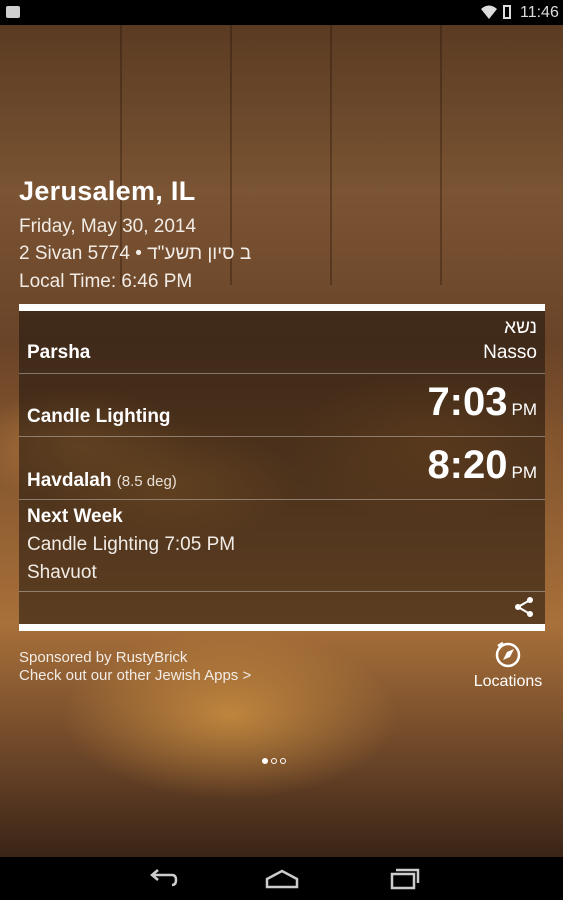  I want to click on sponsor-text: Sponsored by RustyBrick, so click(103, 657).